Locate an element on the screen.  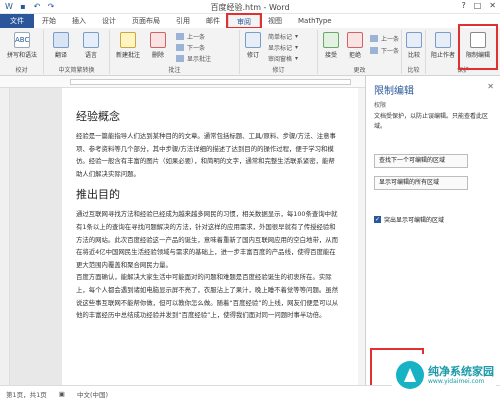
track-changes-button: 修订 is located at coordinates (253, 45).